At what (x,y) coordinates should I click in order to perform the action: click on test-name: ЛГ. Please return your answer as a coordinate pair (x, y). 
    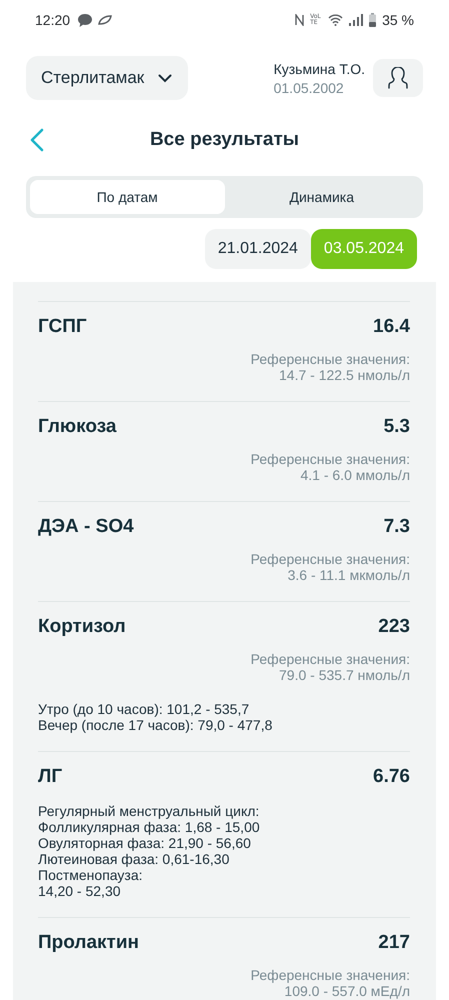
    Looking at the image, I should click on (50, 777).